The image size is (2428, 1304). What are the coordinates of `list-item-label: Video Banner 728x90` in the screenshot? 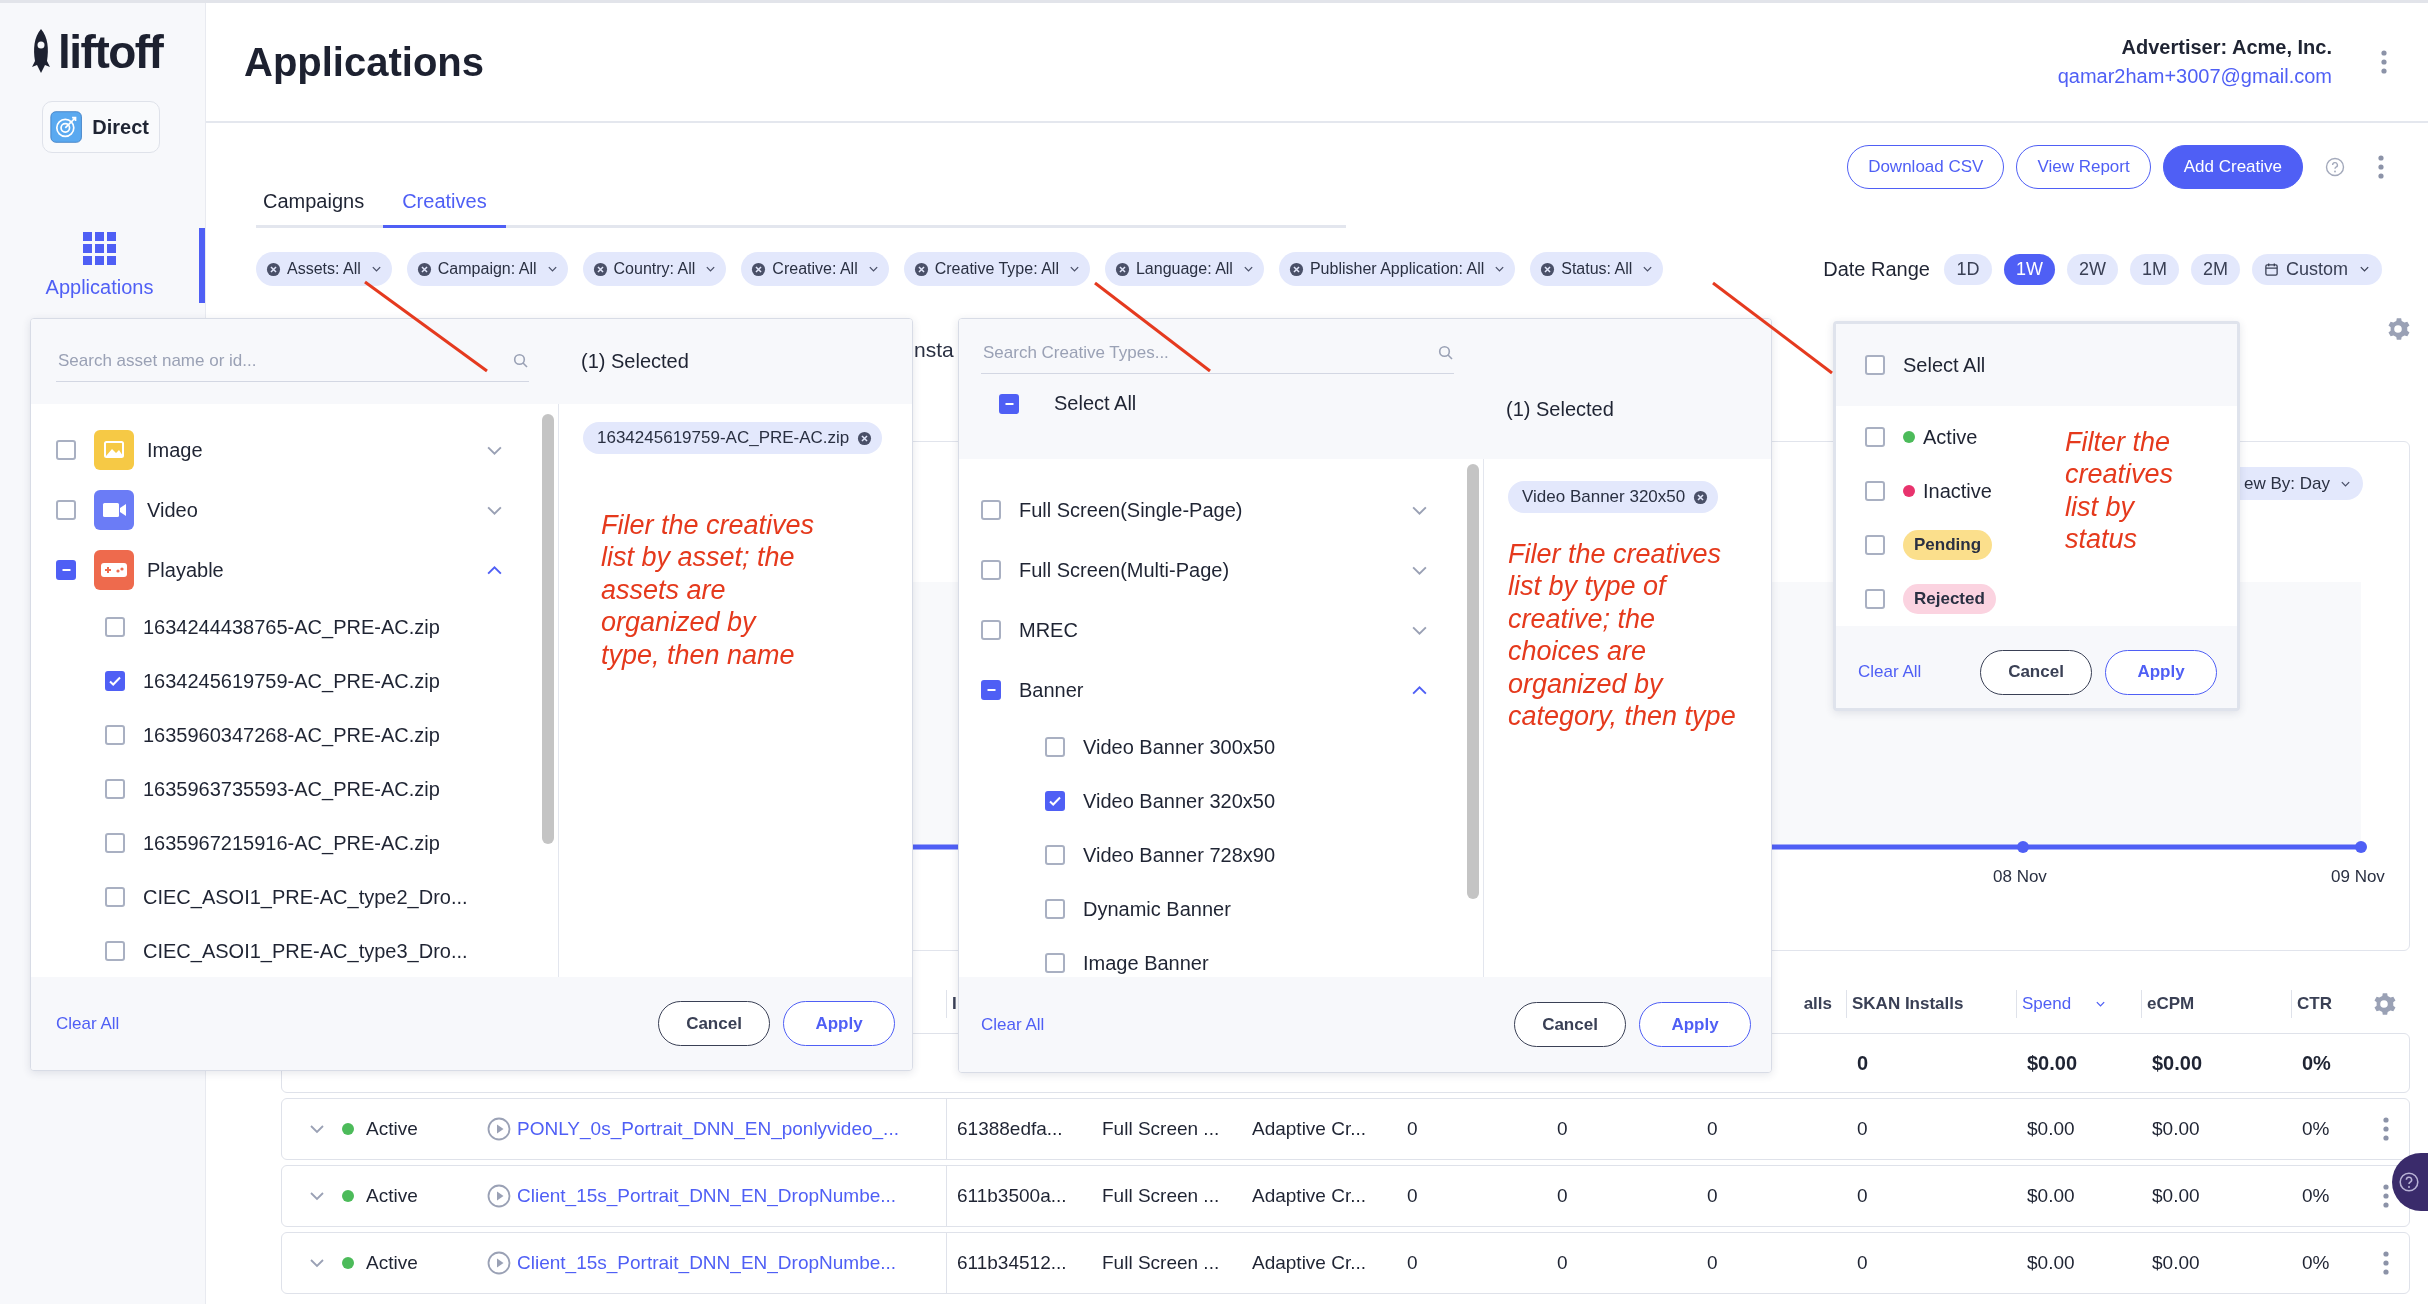 It's located at (1179, 855).